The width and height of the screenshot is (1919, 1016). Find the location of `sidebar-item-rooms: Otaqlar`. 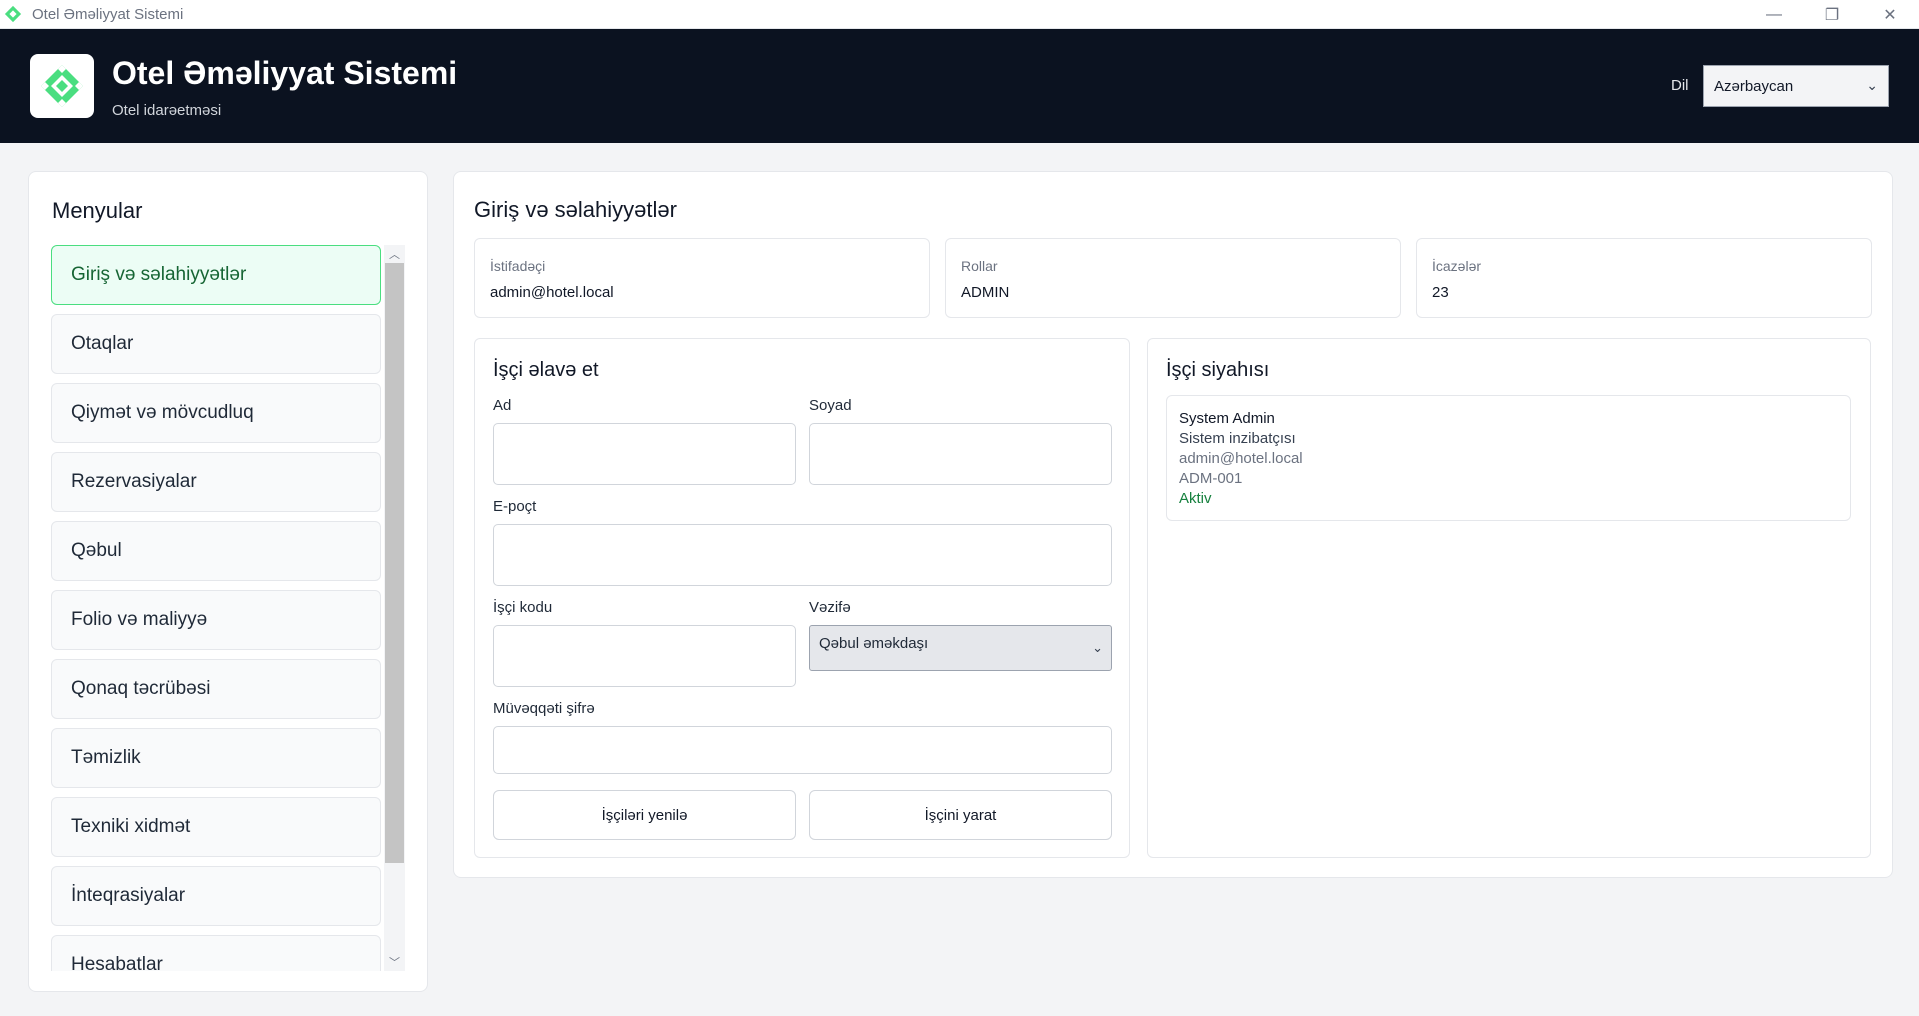

sidebar-item-rooms: Otaqlar is located at coordinates (216, 344).